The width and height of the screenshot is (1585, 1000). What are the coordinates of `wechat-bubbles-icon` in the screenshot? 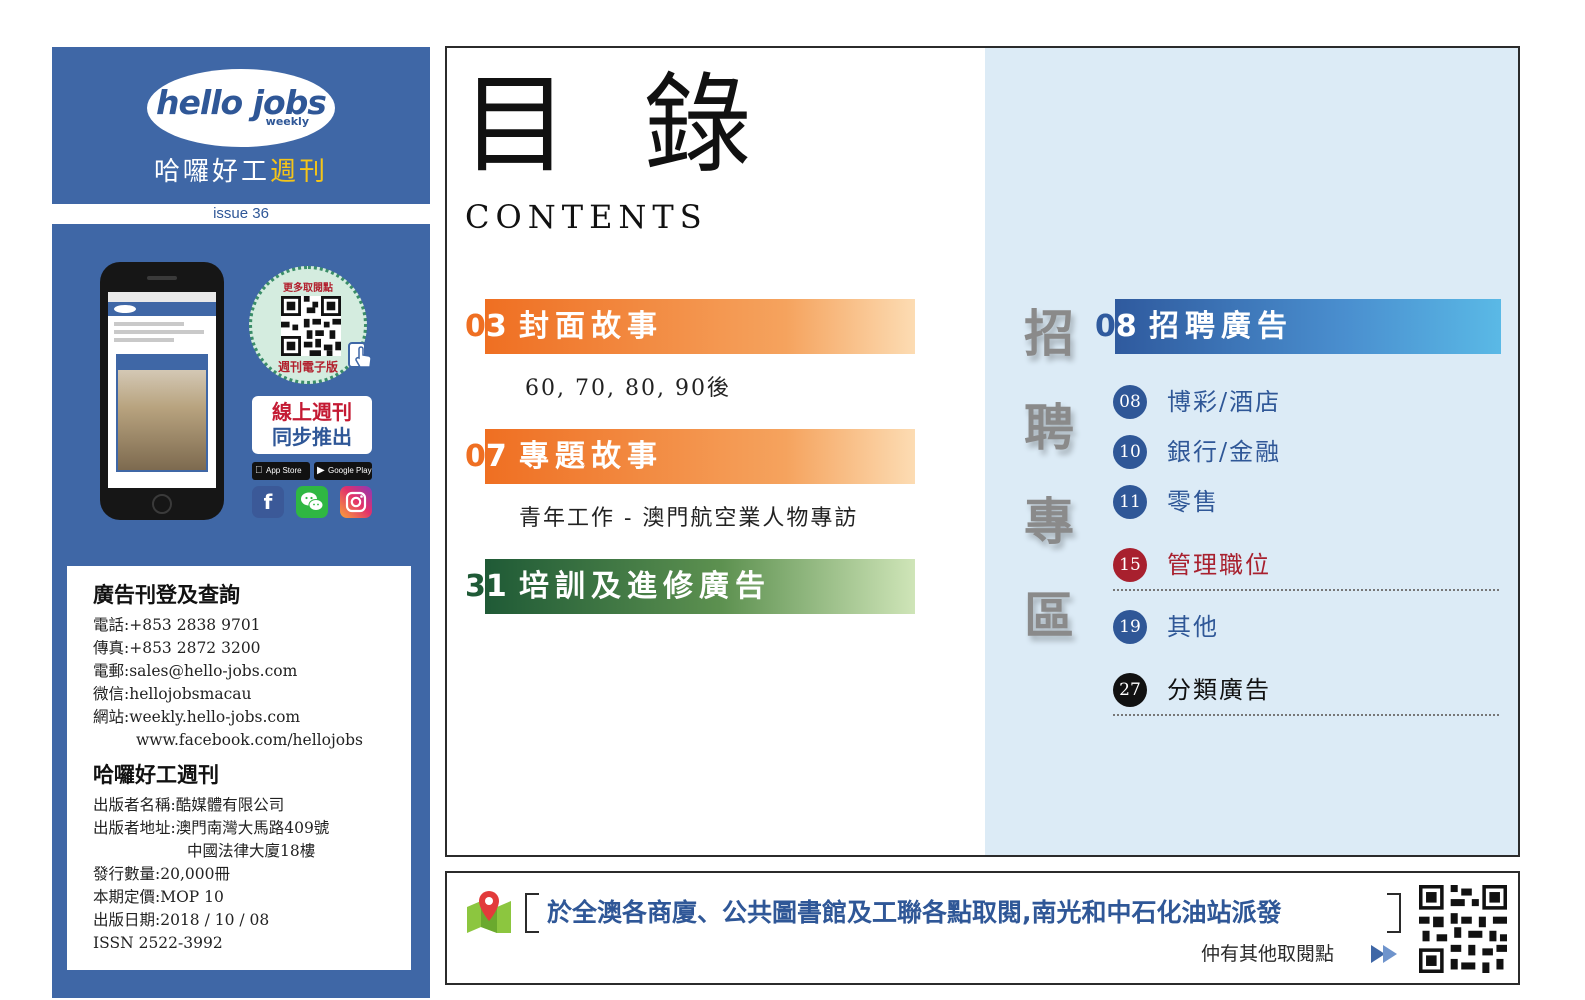 It's located at (312, 501).